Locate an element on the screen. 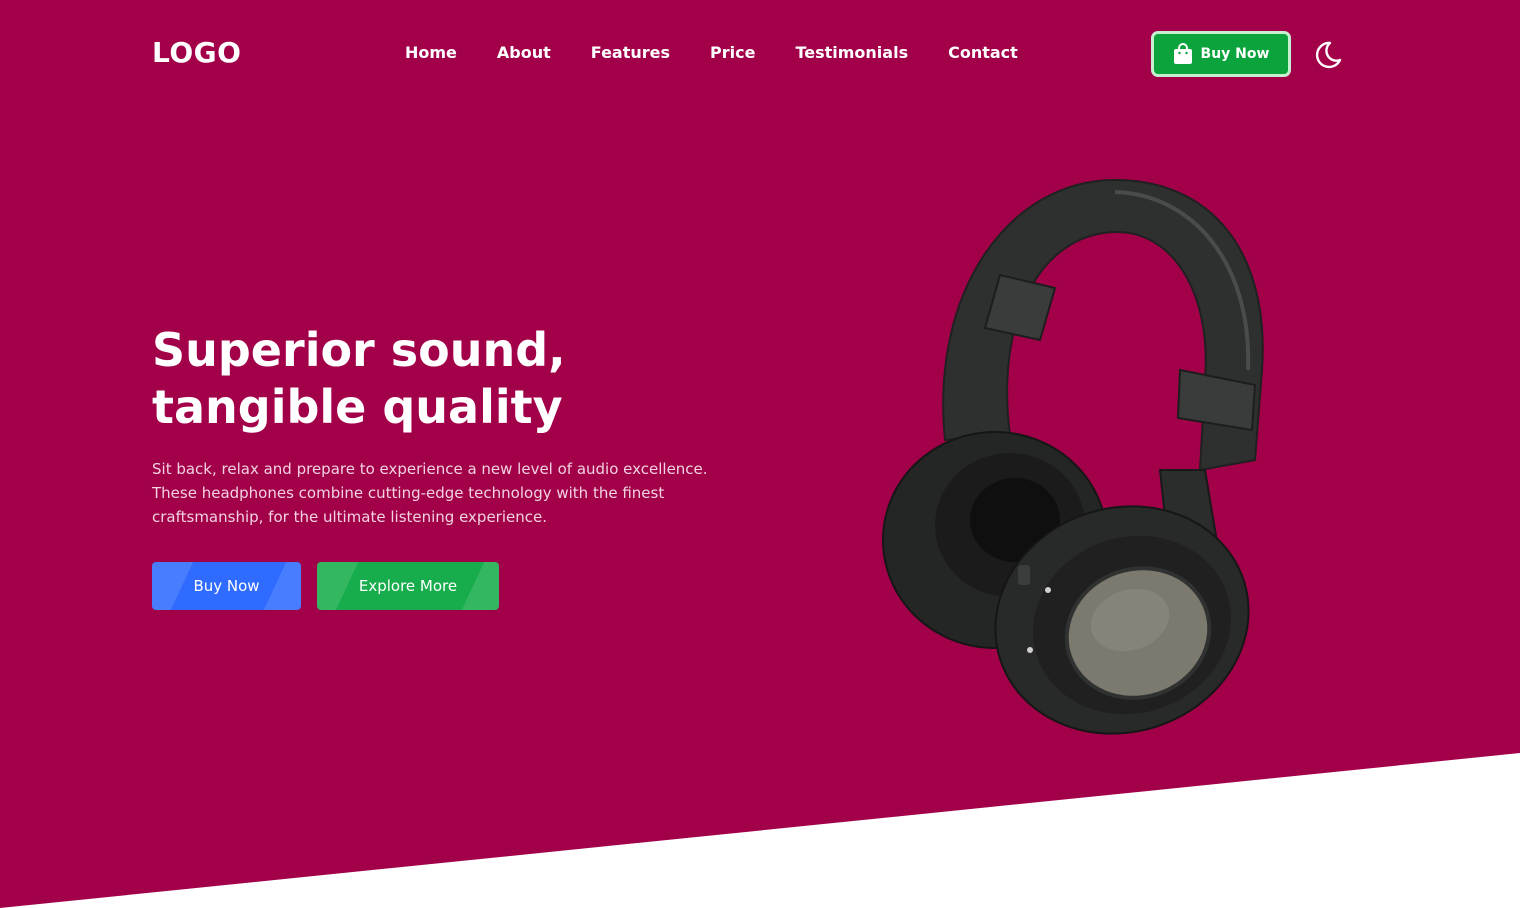  buy-now-button: Buy Now is located at coordinates (226, 586).